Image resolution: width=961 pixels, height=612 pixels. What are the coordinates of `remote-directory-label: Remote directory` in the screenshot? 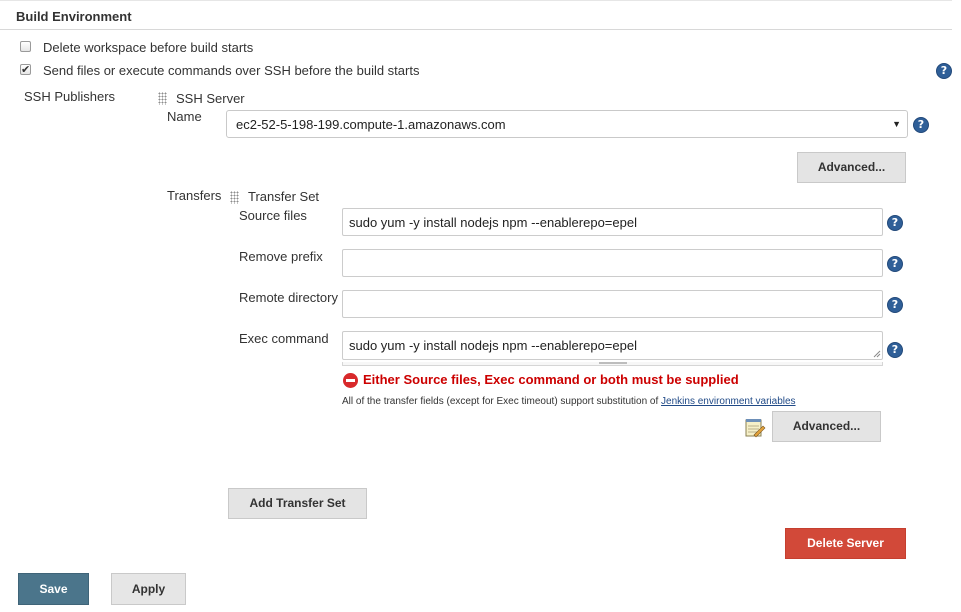 It's located at (288, 297).